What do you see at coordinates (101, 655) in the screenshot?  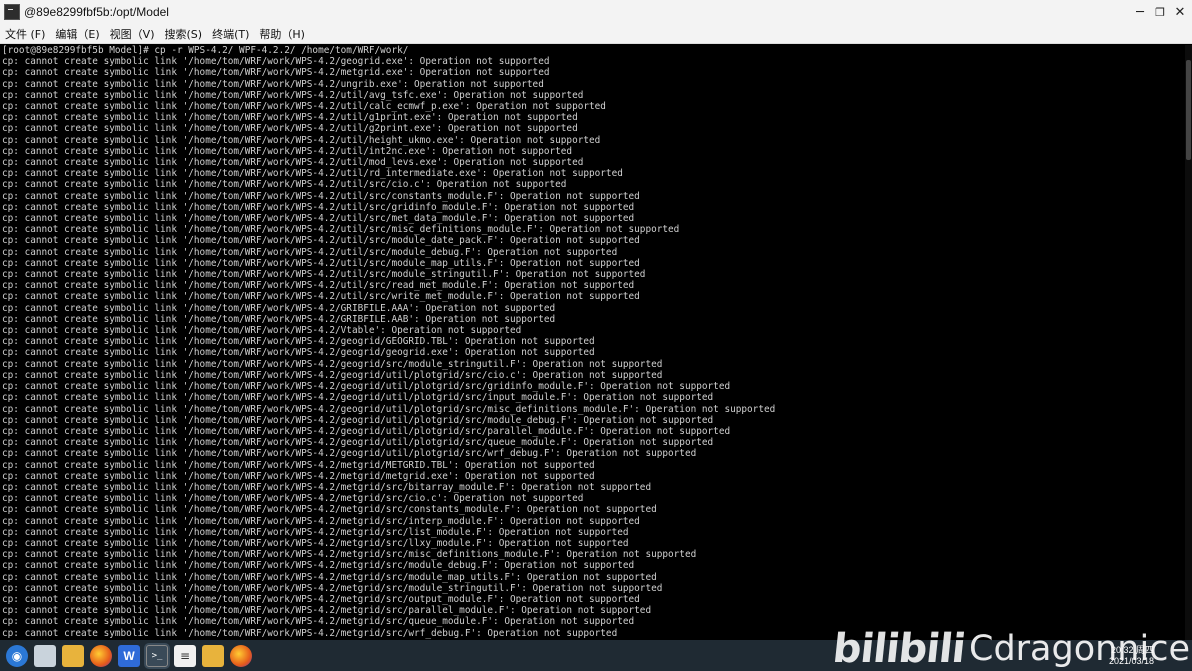 I see `firefox-icon` at bounding box center [101, 655].